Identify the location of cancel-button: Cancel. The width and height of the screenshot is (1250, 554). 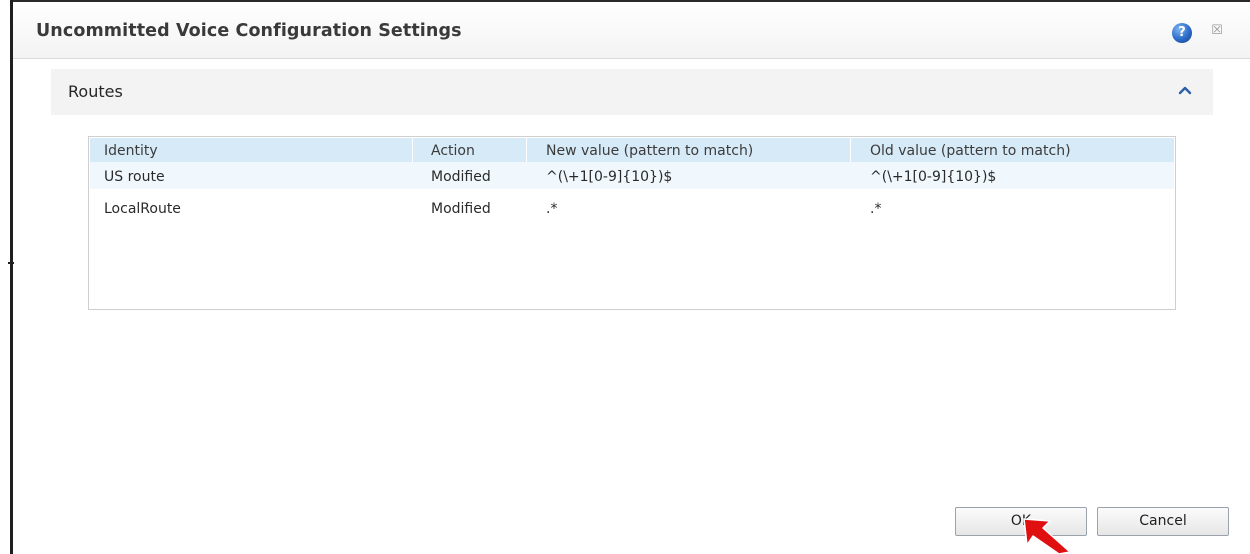
(1163, 521).